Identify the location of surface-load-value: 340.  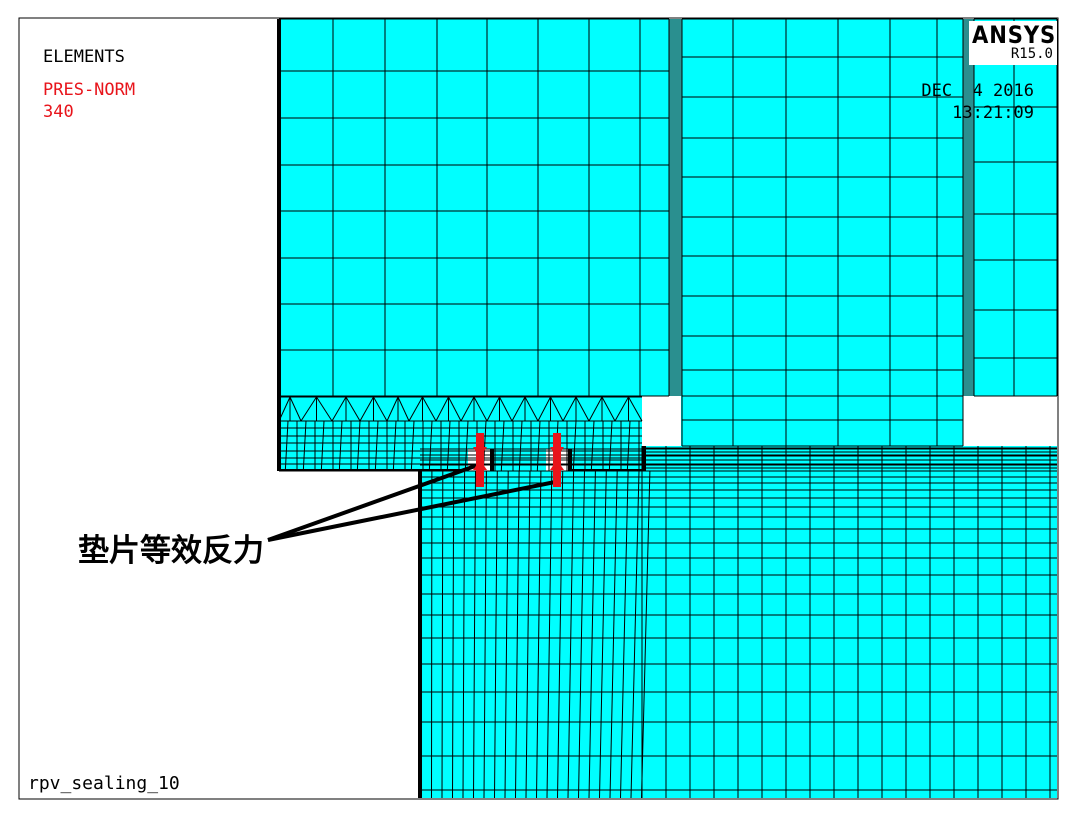
(58, 112).